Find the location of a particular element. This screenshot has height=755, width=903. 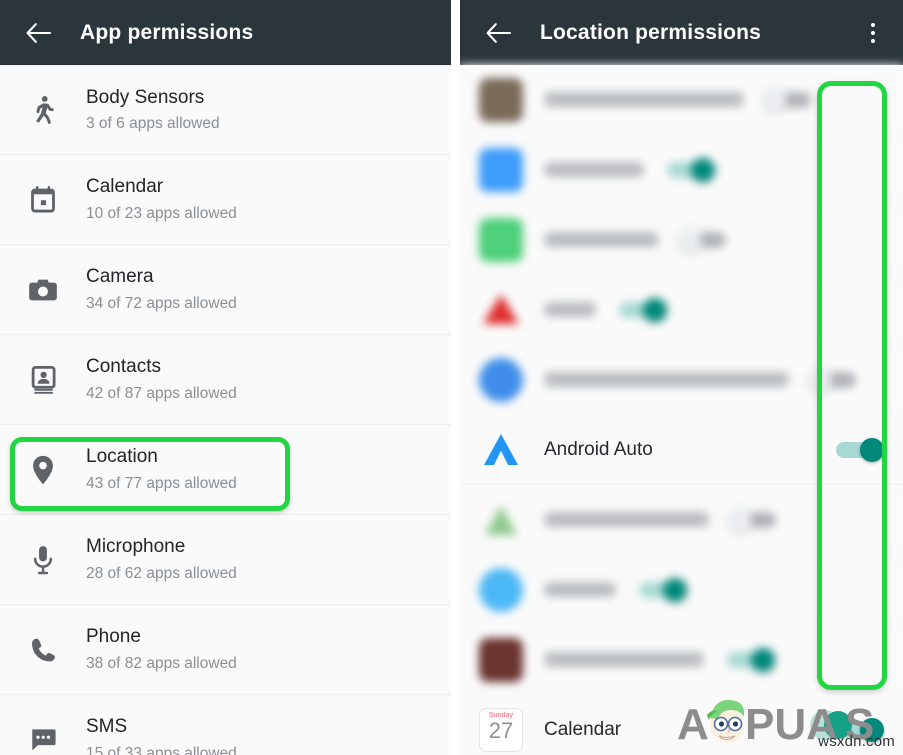

permission-text: Microphone 28 of 62 apps allowed is located at coordinates (161, 559).